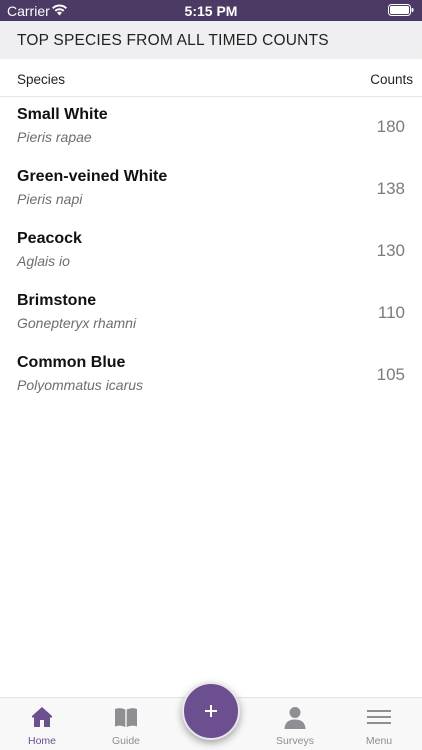 This screenshot has width=422, height=750. Describe the element at coordinates (42, 717) in the screenshot. I see `home-icon` at that location.